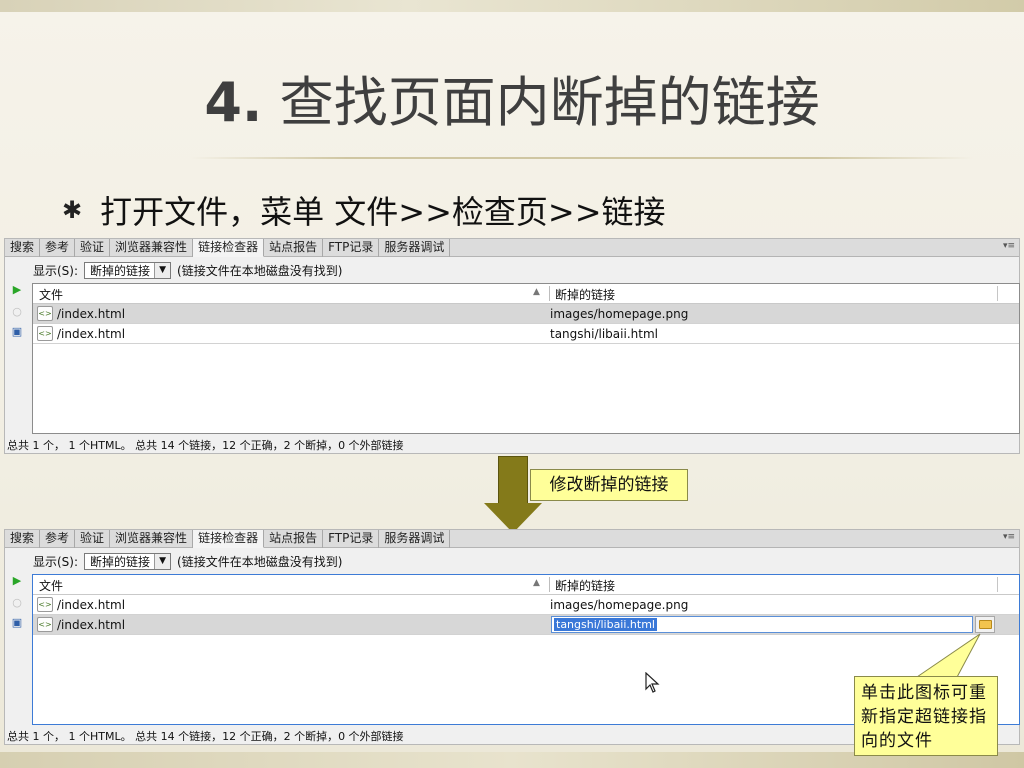 The height and width of the screenshot is (768, 1024). I want to click on callout-tail, so click(946, 656).